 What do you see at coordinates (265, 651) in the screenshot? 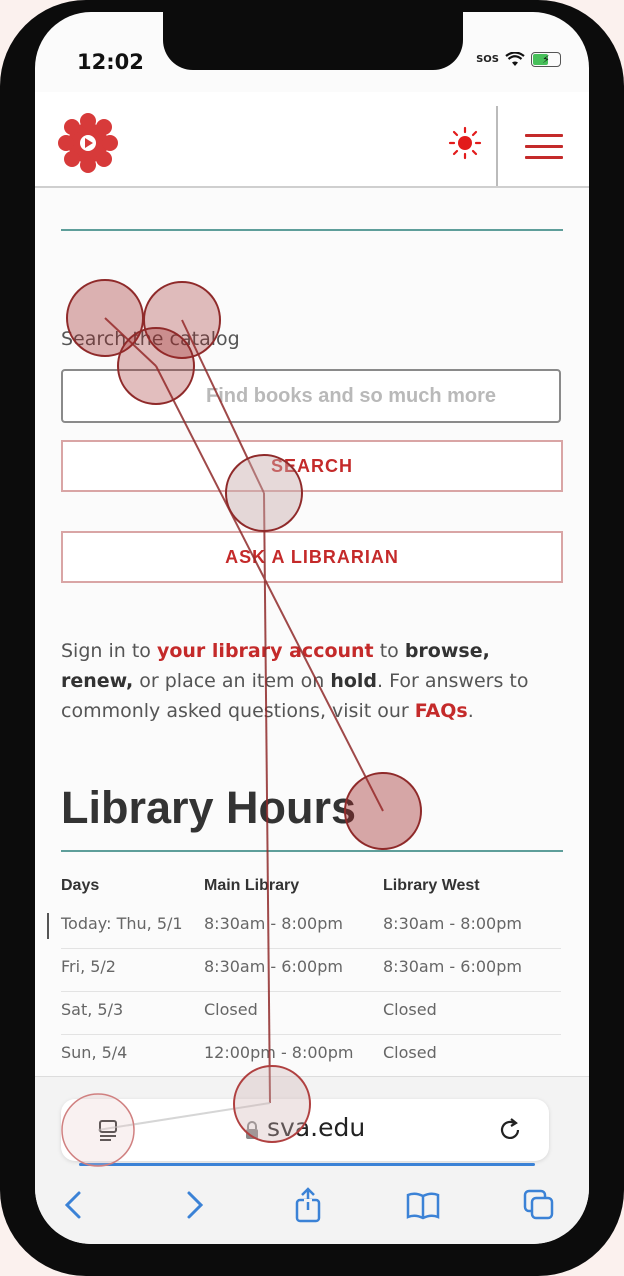
I see `library-account-link: your library account` at bounding box center [265, 651].